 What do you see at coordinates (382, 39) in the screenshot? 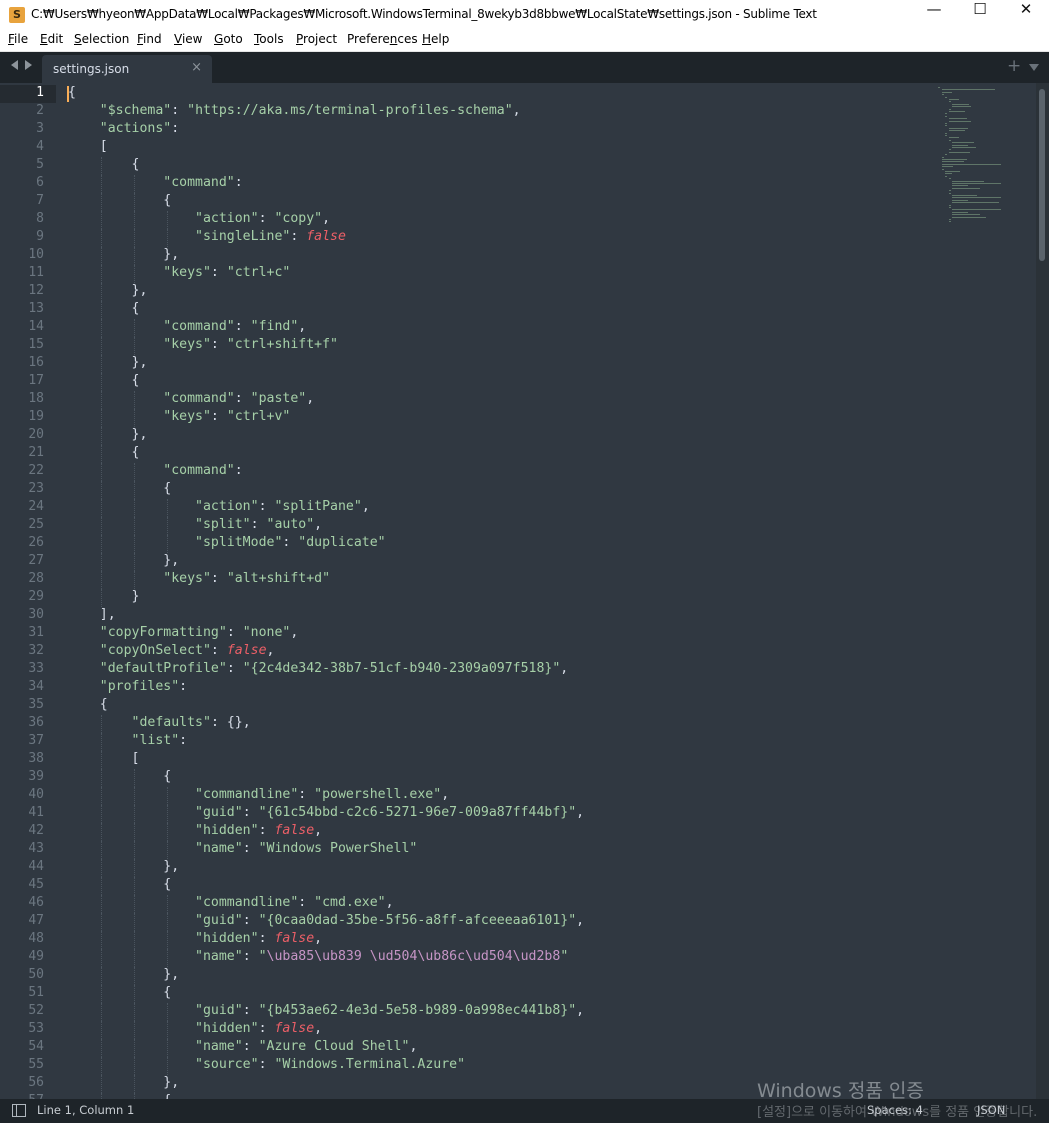
I see `menu-preferences: Preferences` at bounding box center [382, 39].